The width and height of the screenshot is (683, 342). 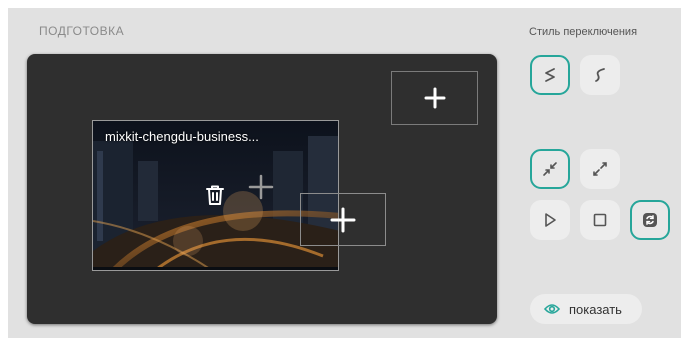 What do you see at coordinates (595, 309) in the screenshot?
I see `show-label: показать` at bounding box center [595, 309].